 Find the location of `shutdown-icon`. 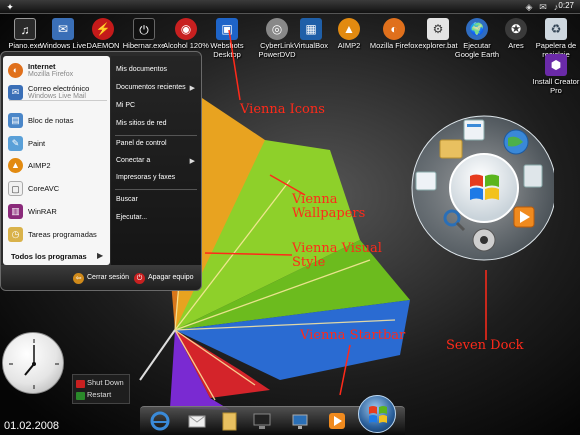

shutdown-icon is located at coordinates (80, 384).